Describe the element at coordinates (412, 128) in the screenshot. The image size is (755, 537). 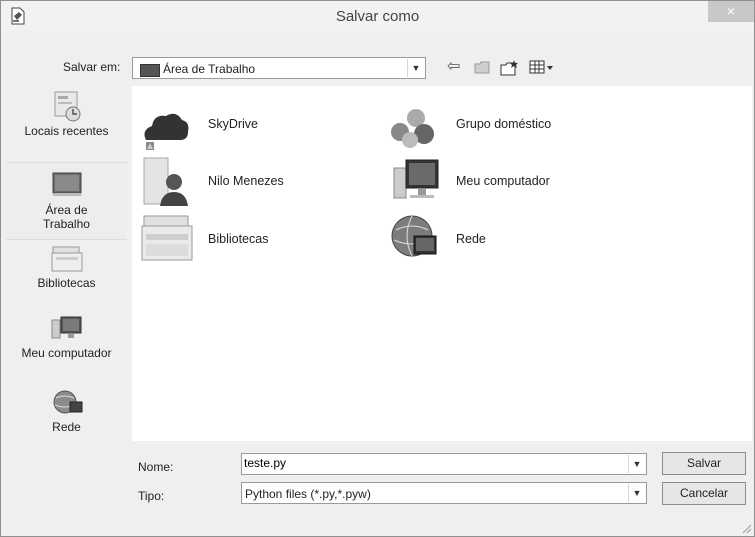
I see `homegroup-icon` at that location.